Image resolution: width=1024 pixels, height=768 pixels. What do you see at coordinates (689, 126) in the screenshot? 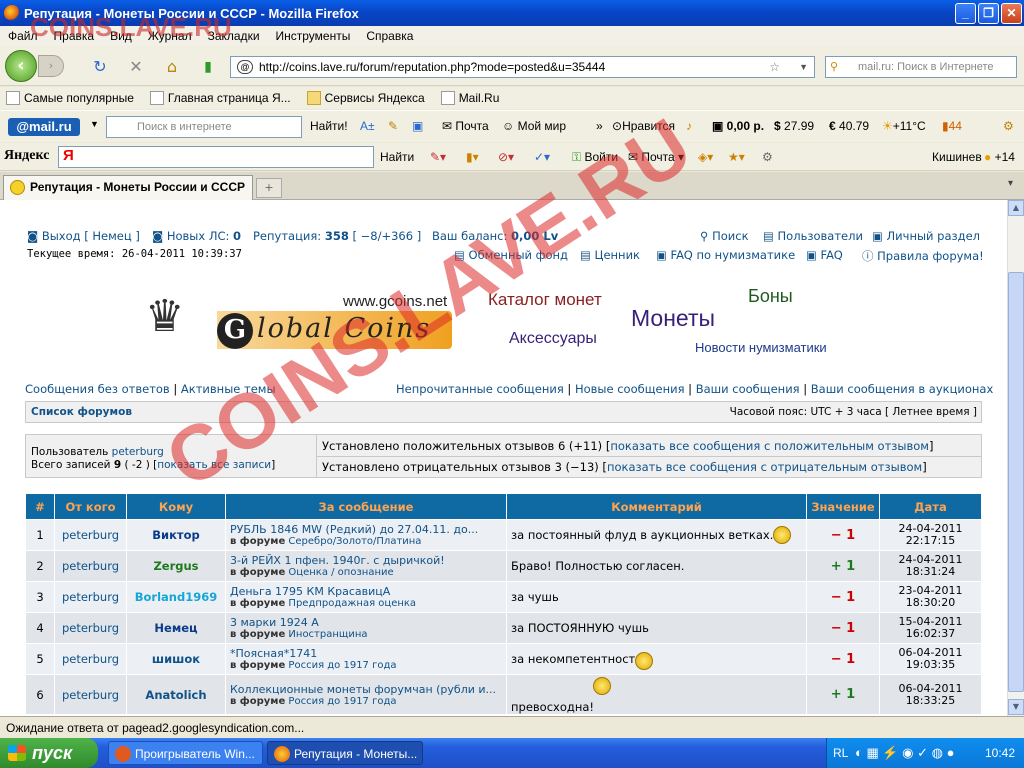
I see `music-icon: ♪` at bounding box center [689, 126].